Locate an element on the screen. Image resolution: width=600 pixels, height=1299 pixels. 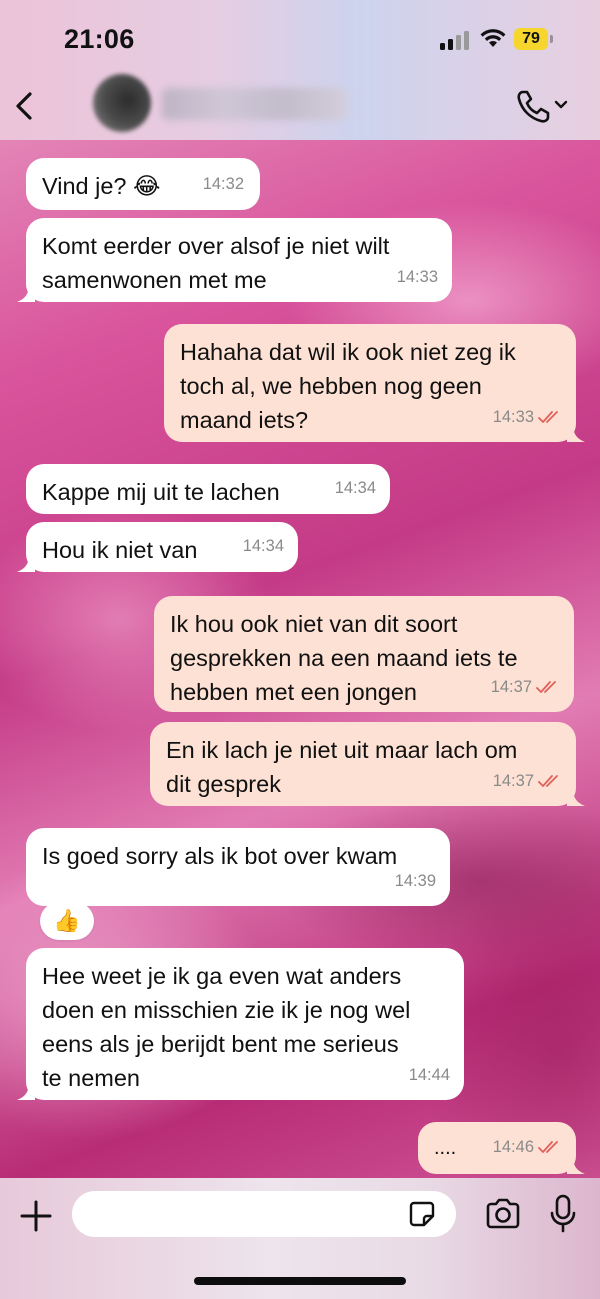
contact-name is located at coordinates (254, 104).